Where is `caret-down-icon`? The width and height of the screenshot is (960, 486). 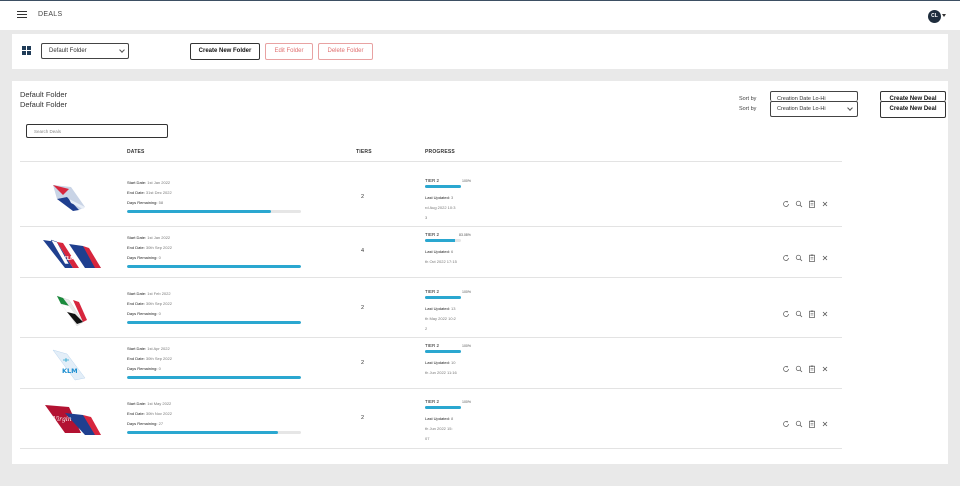 caret-down-icon is located at coordinates (944, 15).